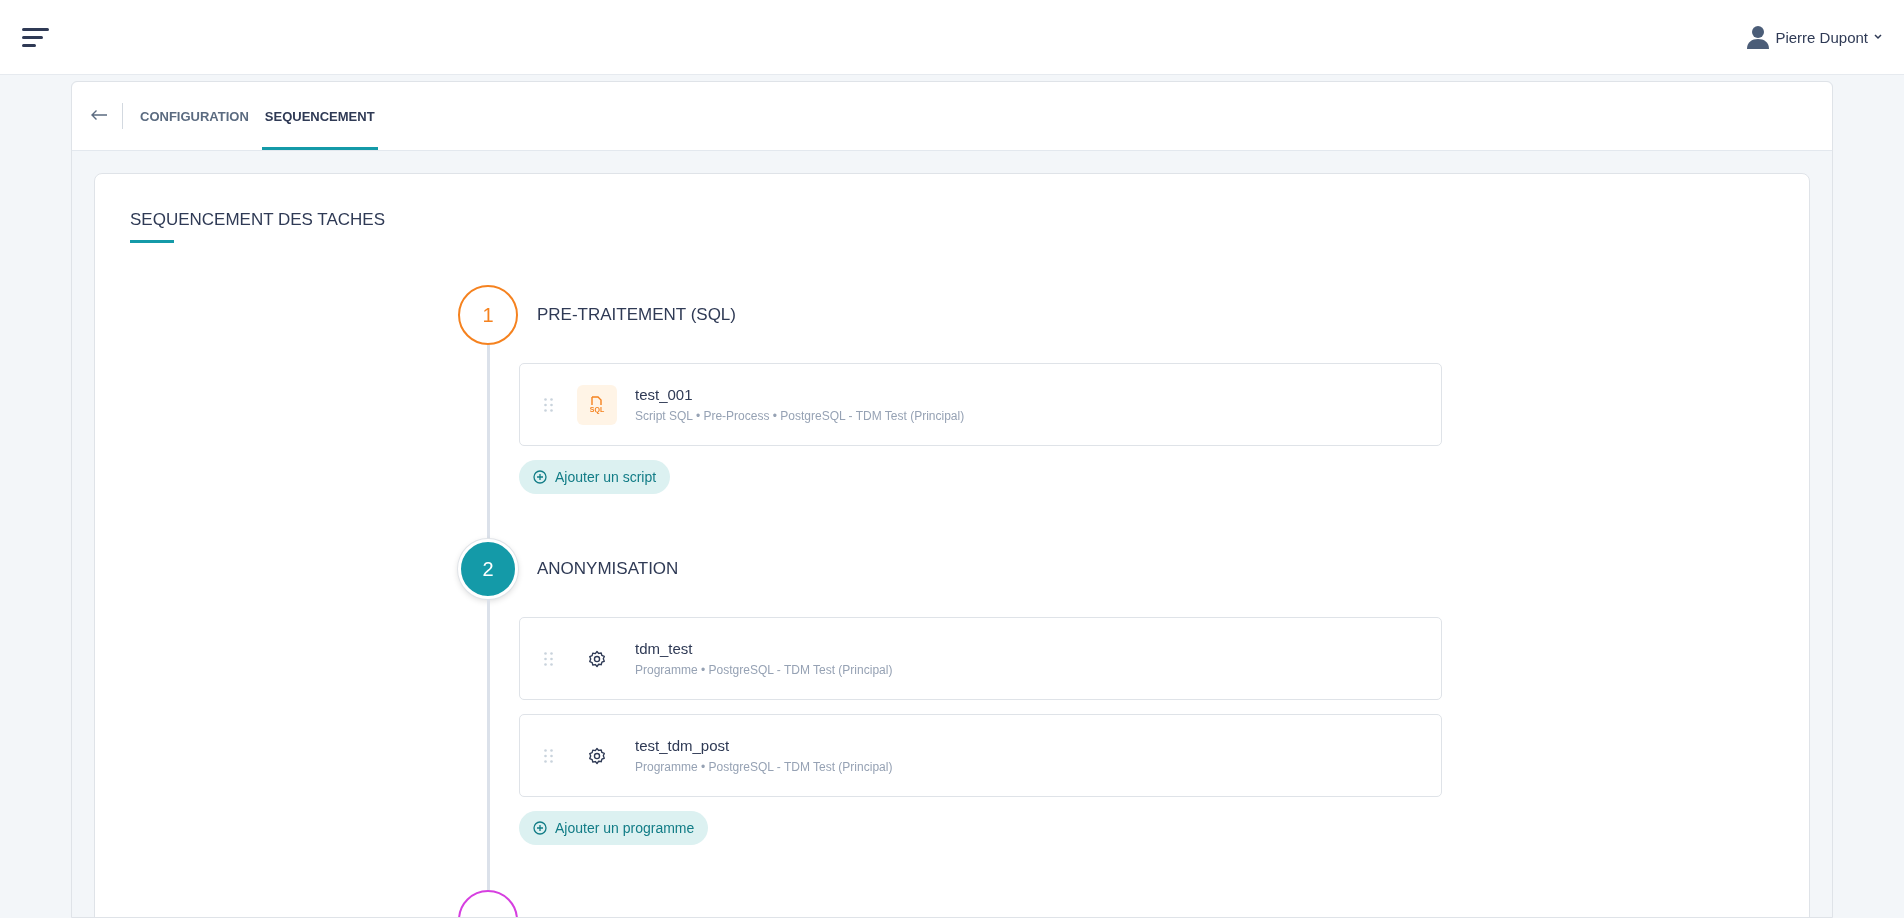 The height and width of the screenshot is (918, 1904). Describe the element at coordinates (1758, 37) in the screenshot. I see `user-avatar-icon` at that location.